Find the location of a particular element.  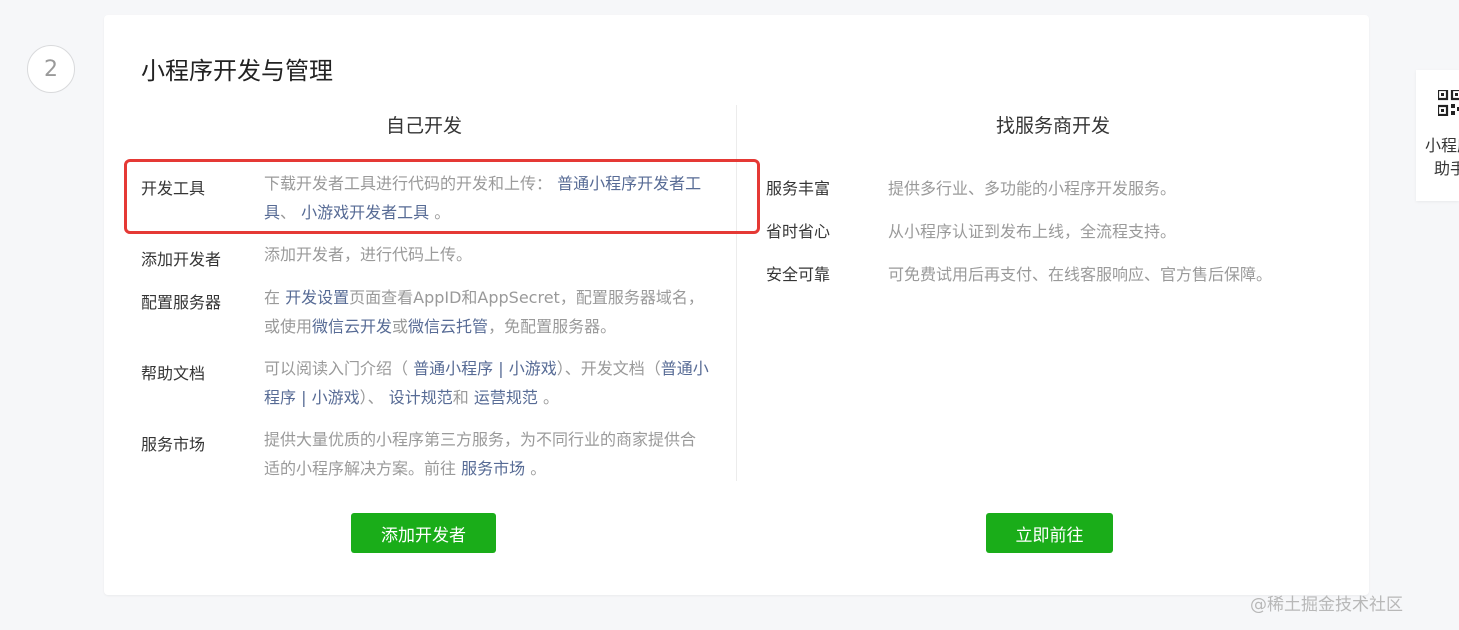

service-provider-title: 找服务商开发 is located at coordinates (1052, 126).